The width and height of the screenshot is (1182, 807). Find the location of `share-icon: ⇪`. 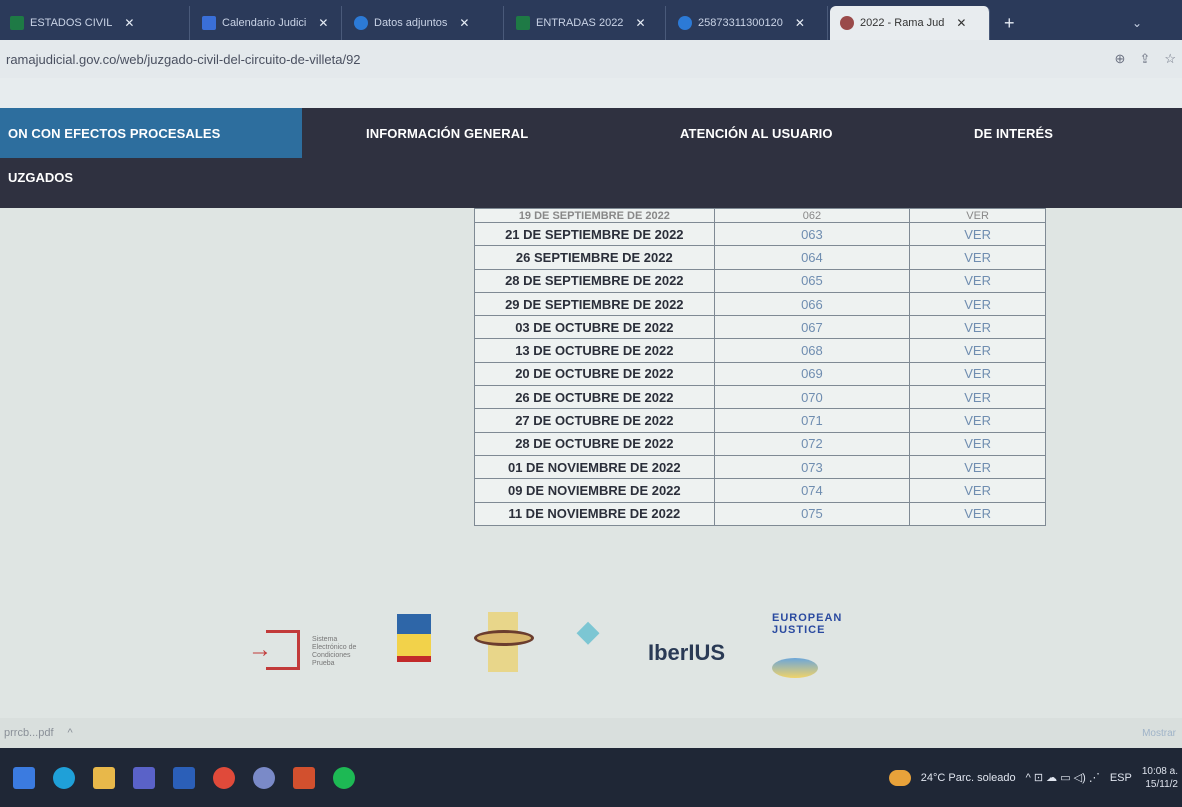

share-icon: ⇪ is located at coordinates (1144, 59).